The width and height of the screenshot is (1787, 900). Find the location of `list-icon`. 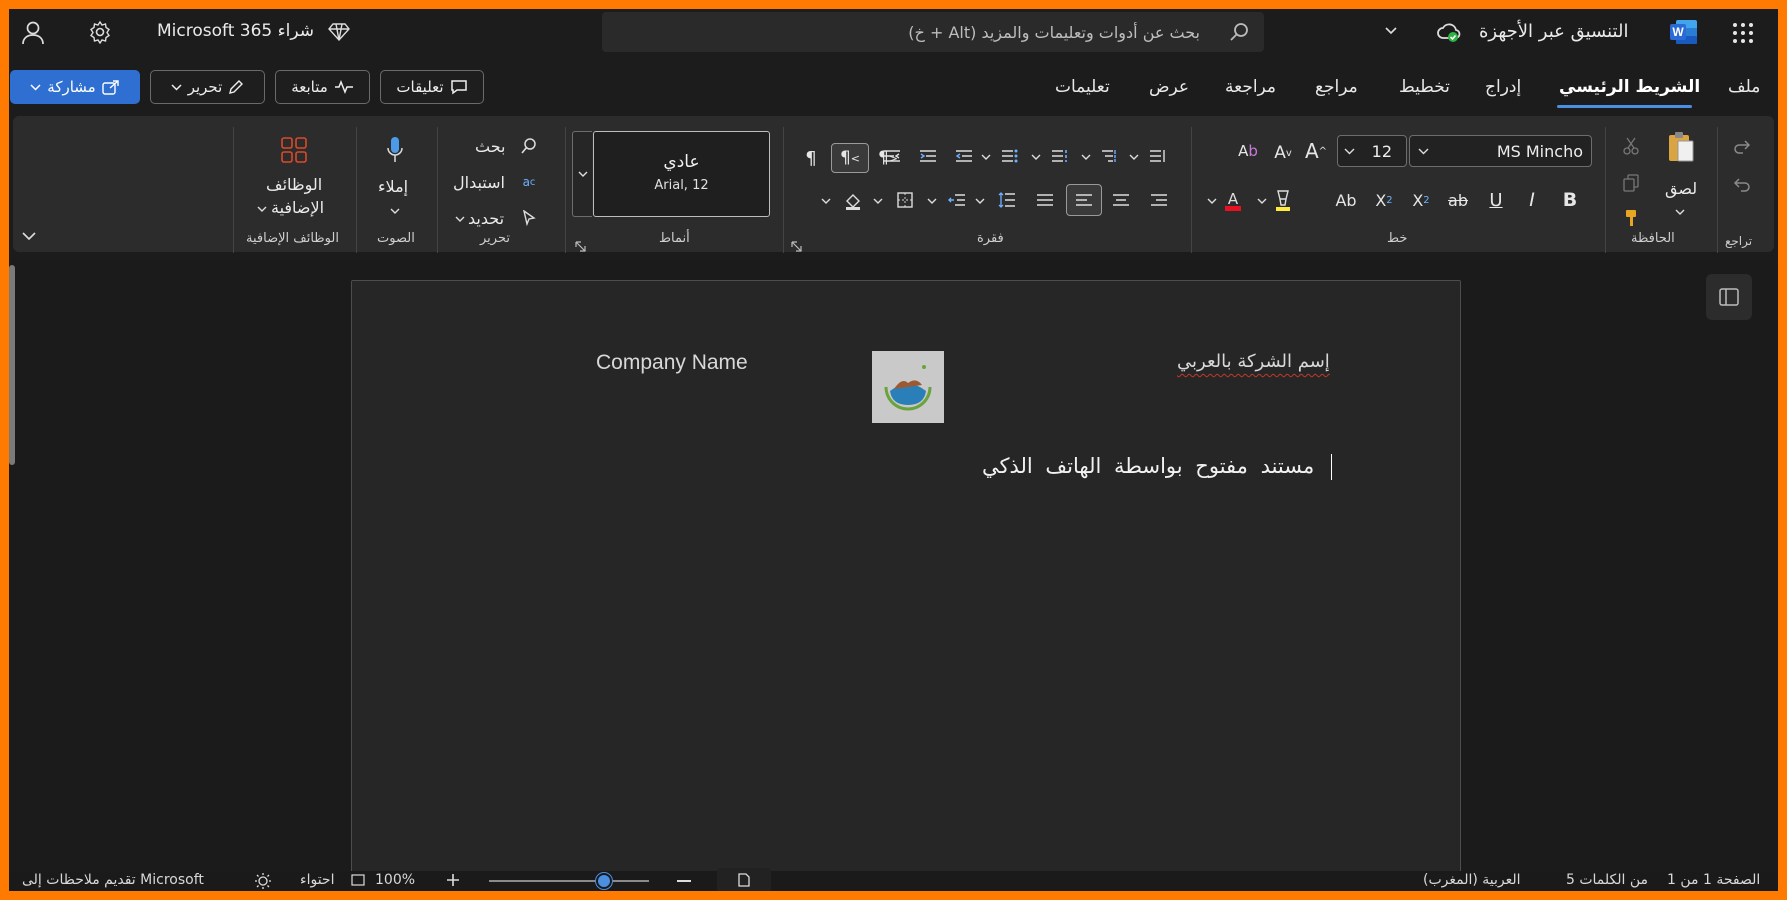

list-icon is located at coordinates (1158, 156).